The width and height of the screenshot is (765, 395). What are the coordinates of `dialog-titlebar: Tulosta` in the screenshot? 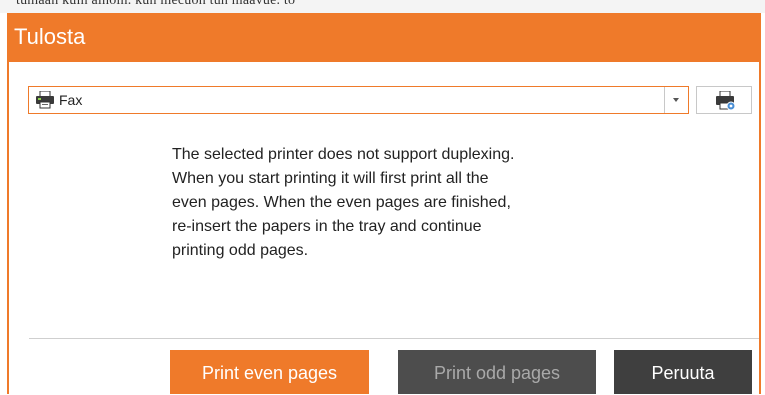 It's located at (384, 37).